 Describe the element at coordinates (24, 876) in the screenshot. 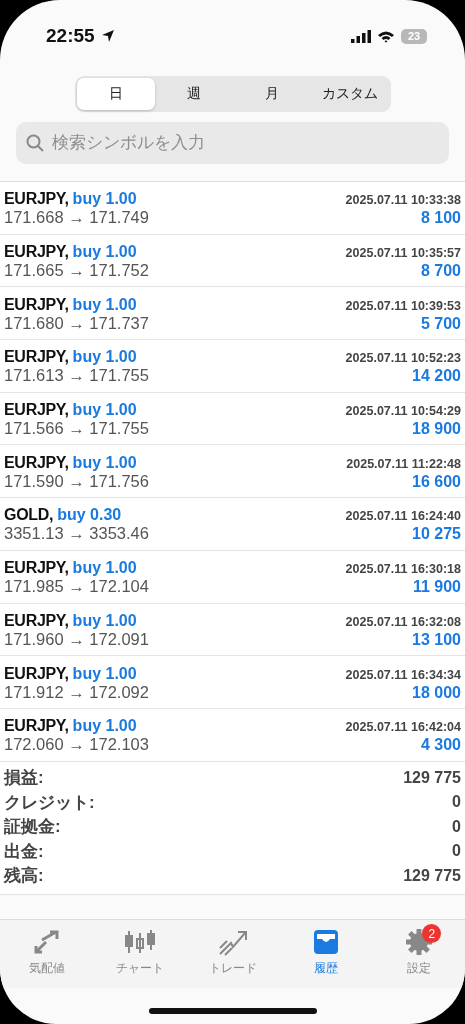

I see `summary-label: 残高:` at that location.